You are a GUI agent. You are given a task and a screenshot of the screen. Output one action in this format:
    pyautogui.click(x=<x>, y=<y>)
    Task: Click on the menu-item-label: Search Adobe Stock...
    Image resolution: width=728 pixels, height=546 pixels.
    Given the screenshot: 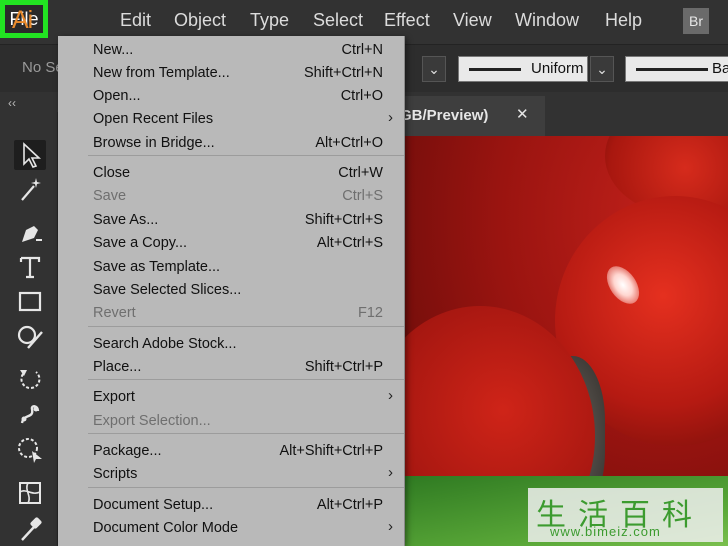 What is the action you would take?
    pyautogui.click(x=165, y=344)
    